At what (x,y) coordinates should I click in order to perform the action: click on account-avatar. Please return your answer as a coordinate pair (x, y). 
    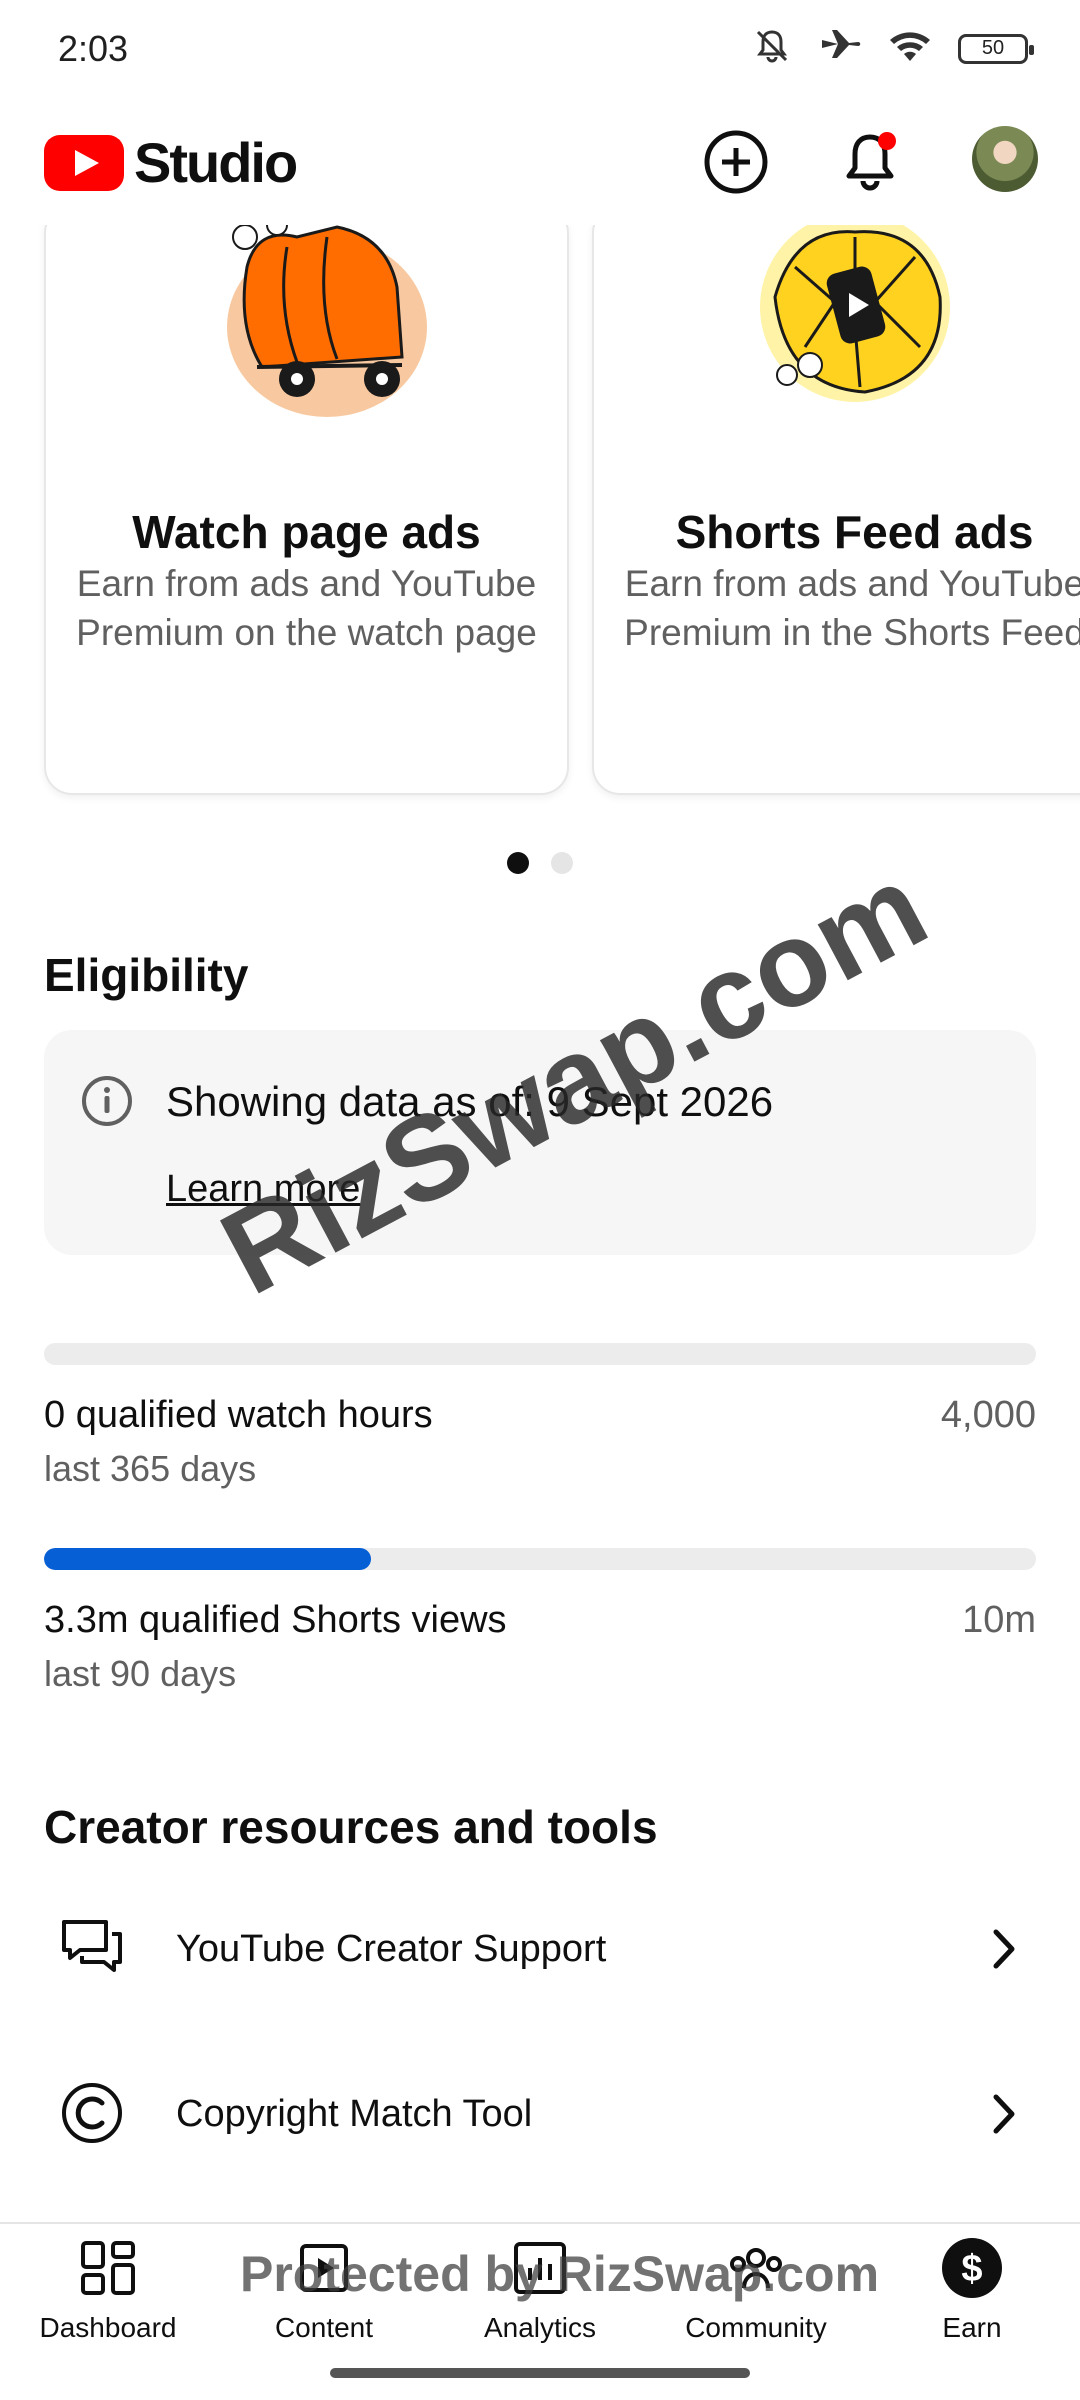
    Looking at the image, I should click on (1005, 159).